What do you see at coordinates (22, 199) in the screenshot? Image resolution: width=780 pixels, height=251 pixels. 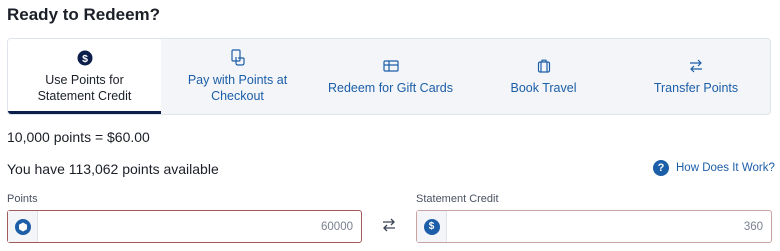 I see `points-field-label: Points` at bounding box center [22, 199].